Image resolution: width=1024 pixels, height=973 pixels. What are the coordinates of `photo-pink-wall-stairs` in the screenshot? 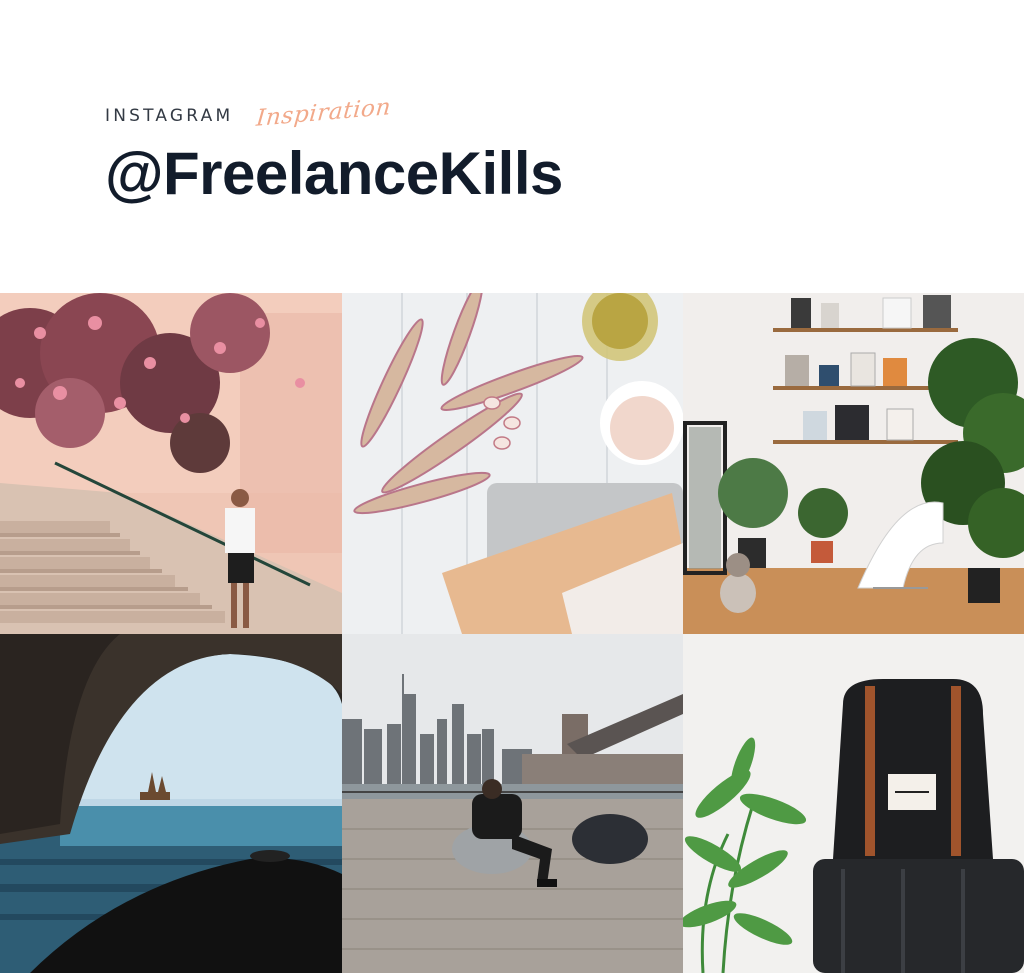 It's located at (171, 463).